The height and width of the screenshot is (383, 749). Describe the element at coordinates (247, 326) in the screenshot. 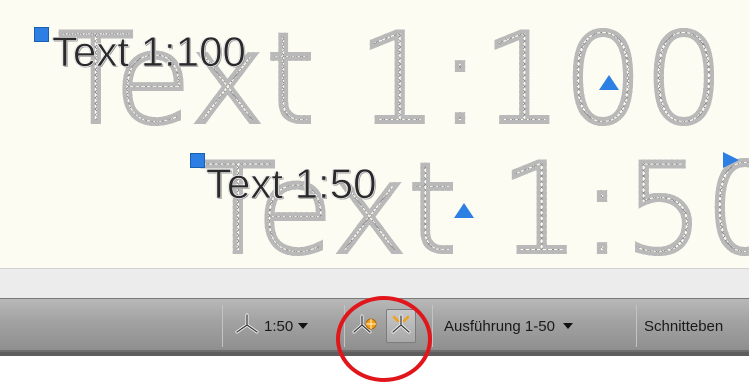

I see `annotation-scale-icon` at that location.